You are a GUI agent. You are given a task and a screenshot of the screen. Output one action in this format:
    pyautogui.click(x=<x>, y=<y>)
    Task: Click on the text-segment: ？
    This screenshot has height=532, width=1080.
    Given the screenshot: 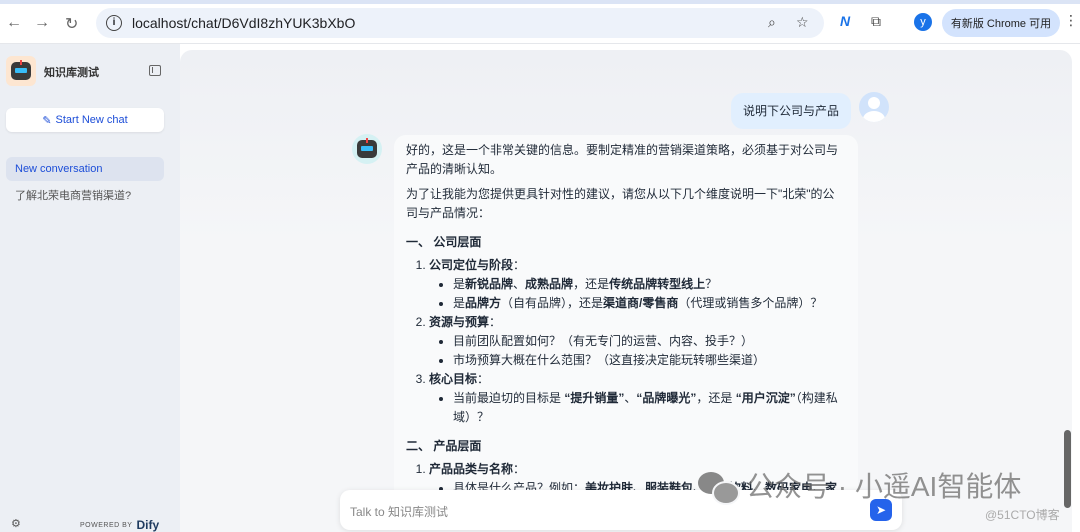 What is the action you would take?
    pyautogui.click(x=711, y=284)
    